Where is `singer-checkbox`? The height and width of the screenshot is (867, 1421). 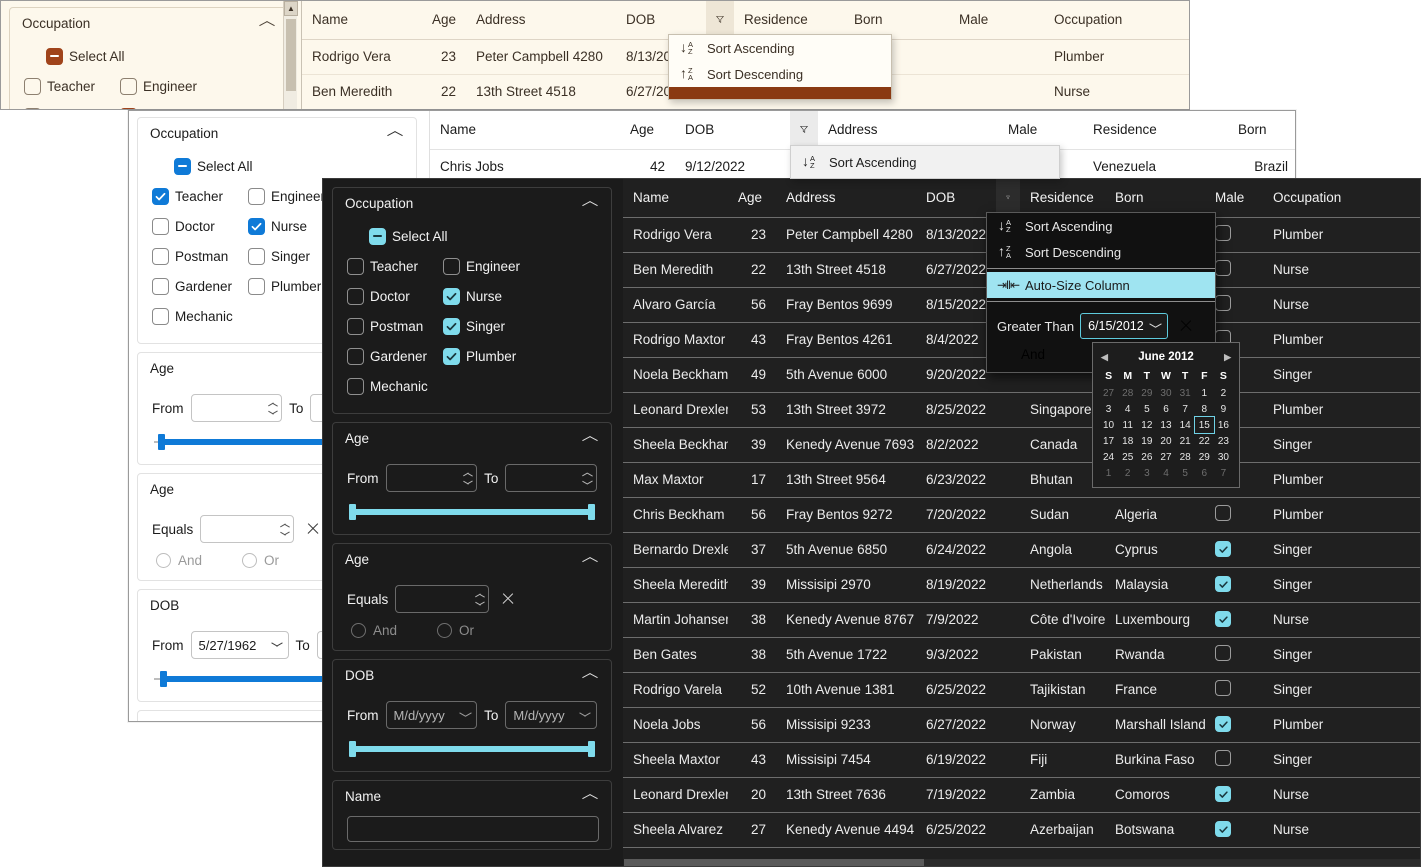
singer-checkbox is located at coordinates (256, 256).